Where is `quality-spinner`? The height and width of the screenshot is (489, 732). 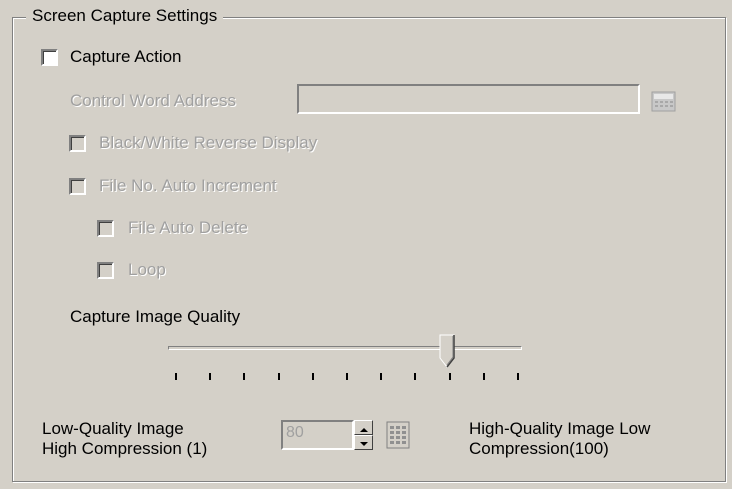
quality-spinner is located at coordinates (363, 435).